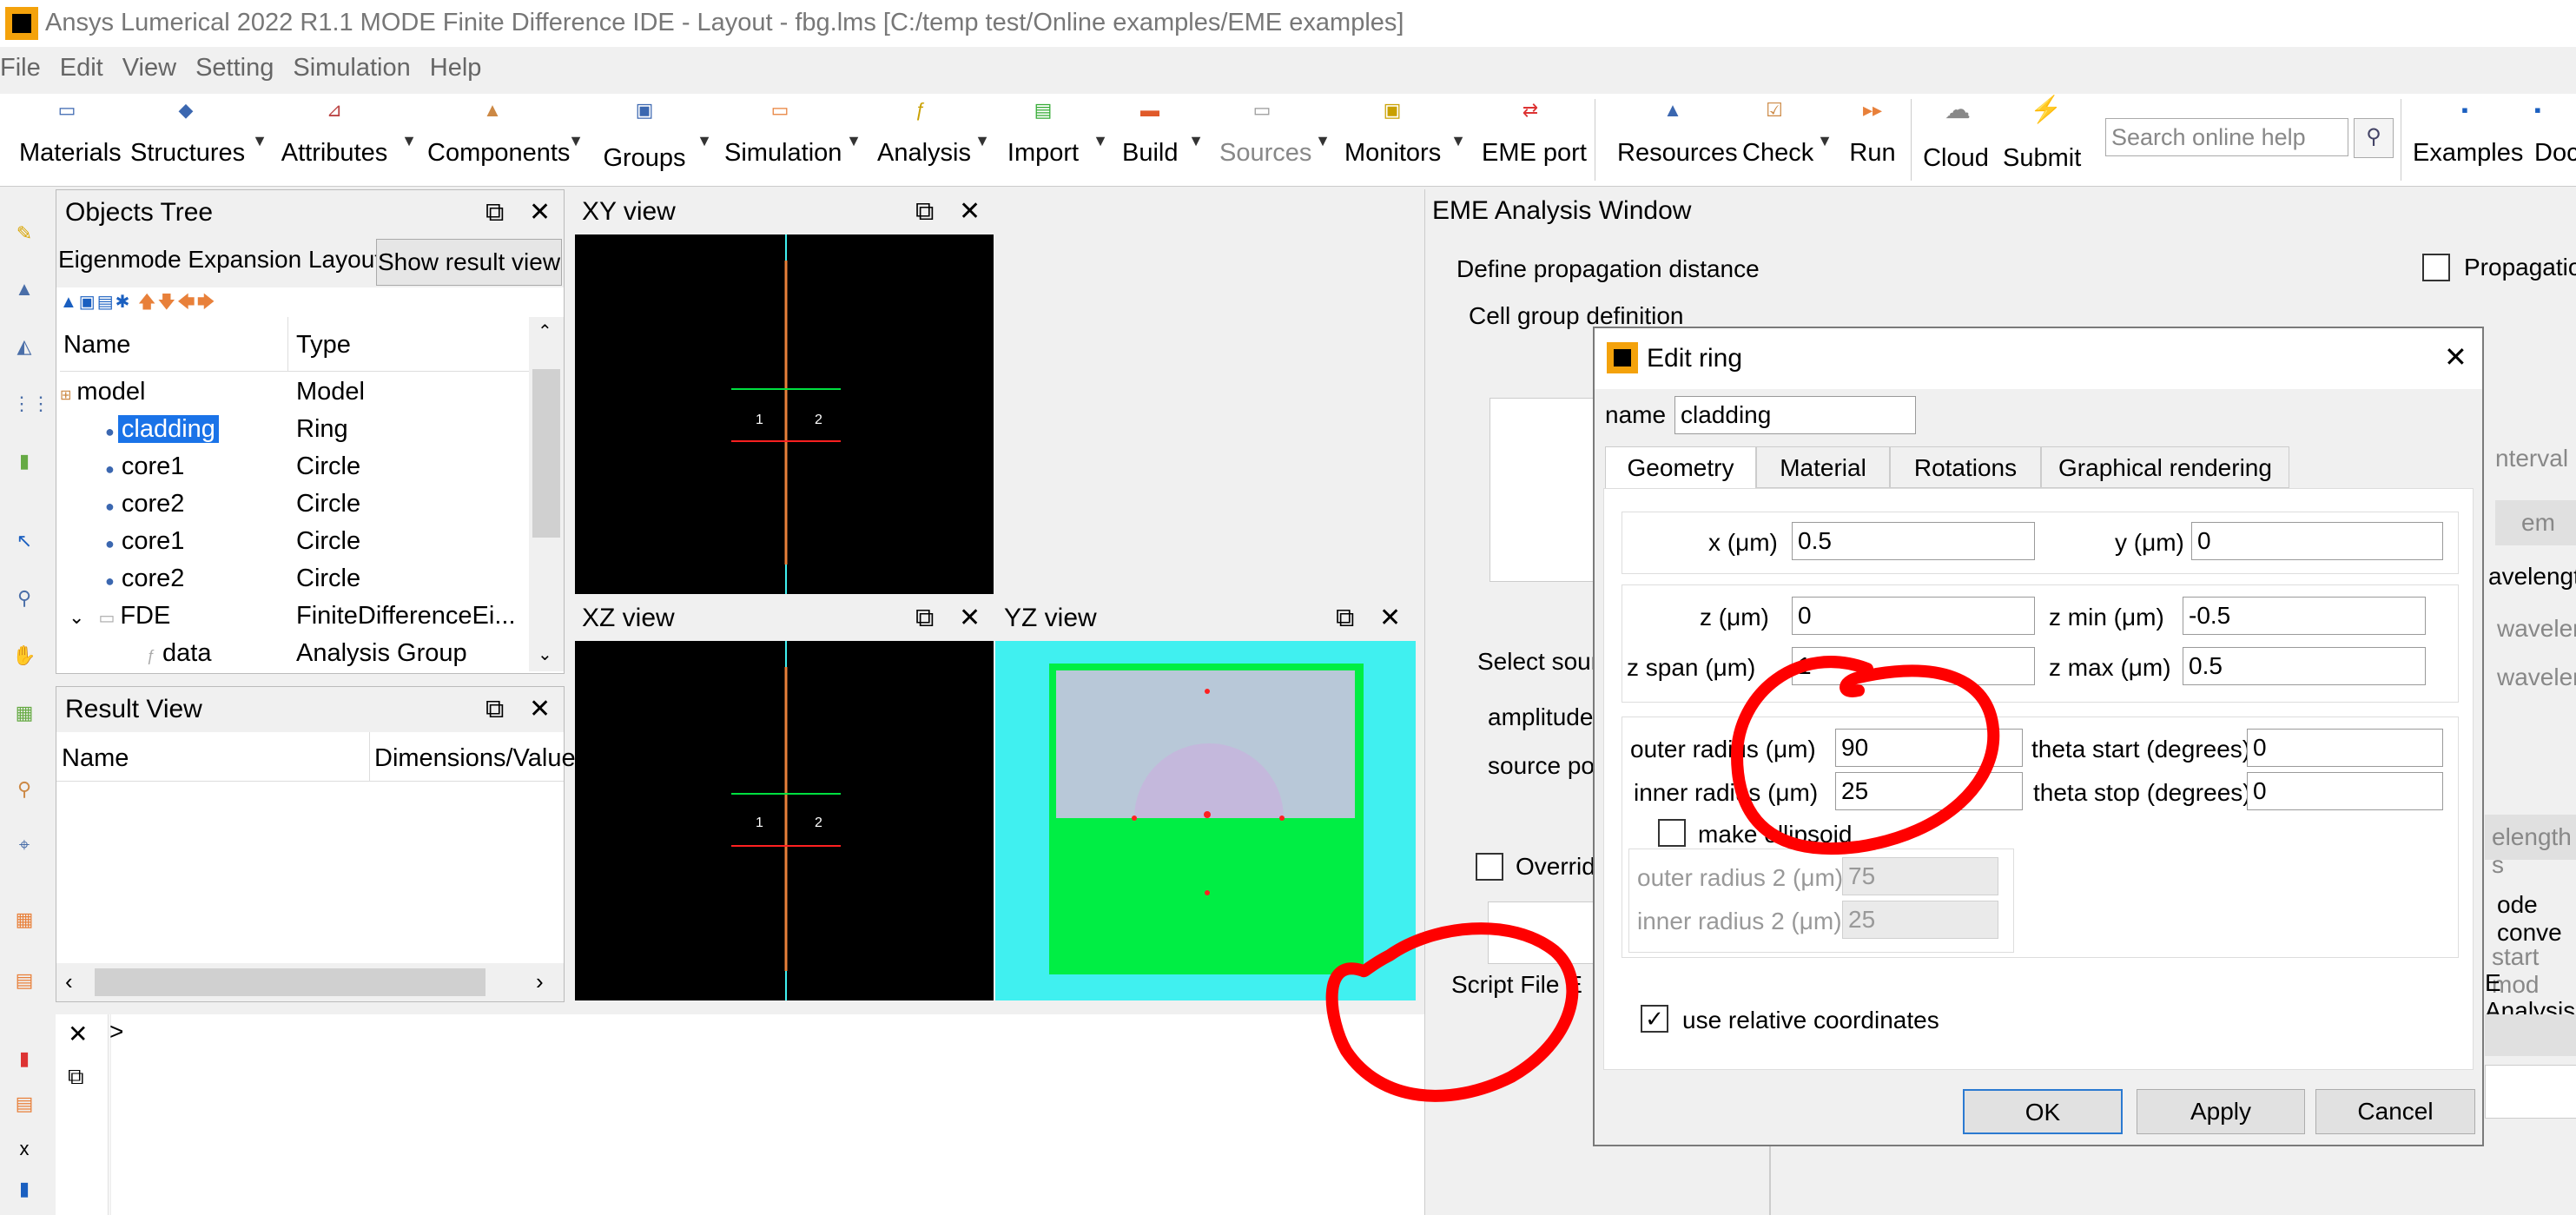  Describe the element at coordinates (1663, 879) in the screenshot. I see `red-annotation-overlay` at that location.